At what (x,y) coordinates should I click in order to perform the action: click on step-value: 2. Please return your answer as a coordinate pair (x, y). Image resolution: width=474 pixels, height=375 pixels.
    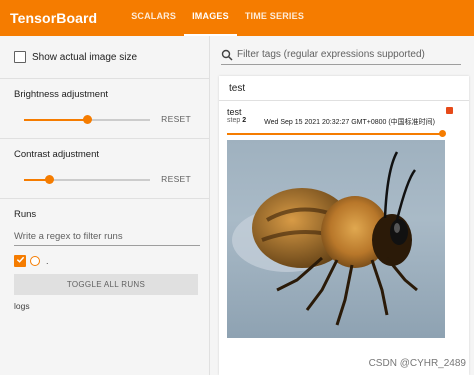
    Looking at the image, I should click on (244, 120).